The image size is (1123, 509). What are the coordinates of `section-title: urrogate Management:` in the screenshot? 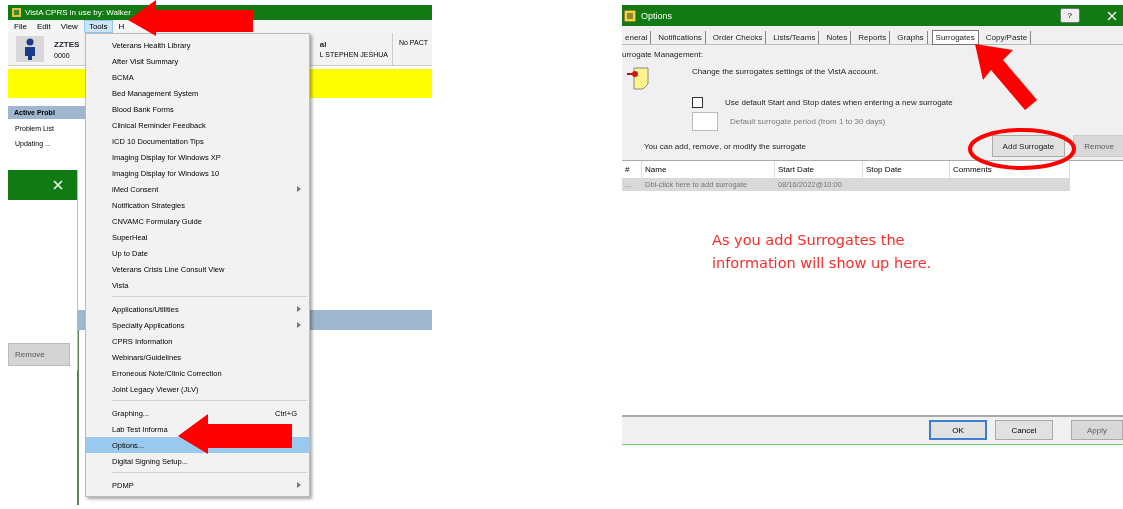 It's located at (663, 54).